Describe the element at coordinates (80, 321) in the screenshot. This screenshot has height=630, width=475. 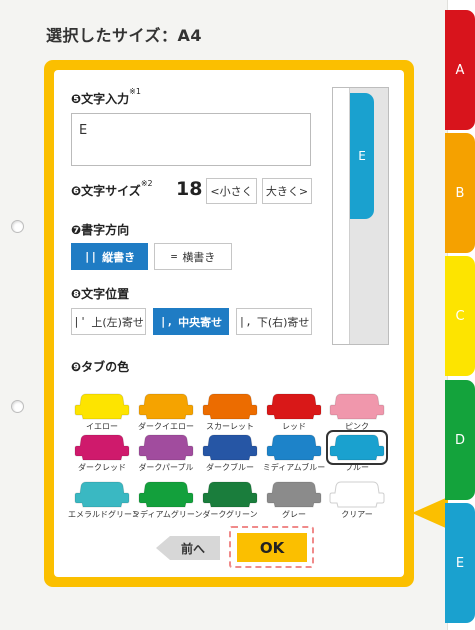
I see `align-top-icon: |'` at that location.